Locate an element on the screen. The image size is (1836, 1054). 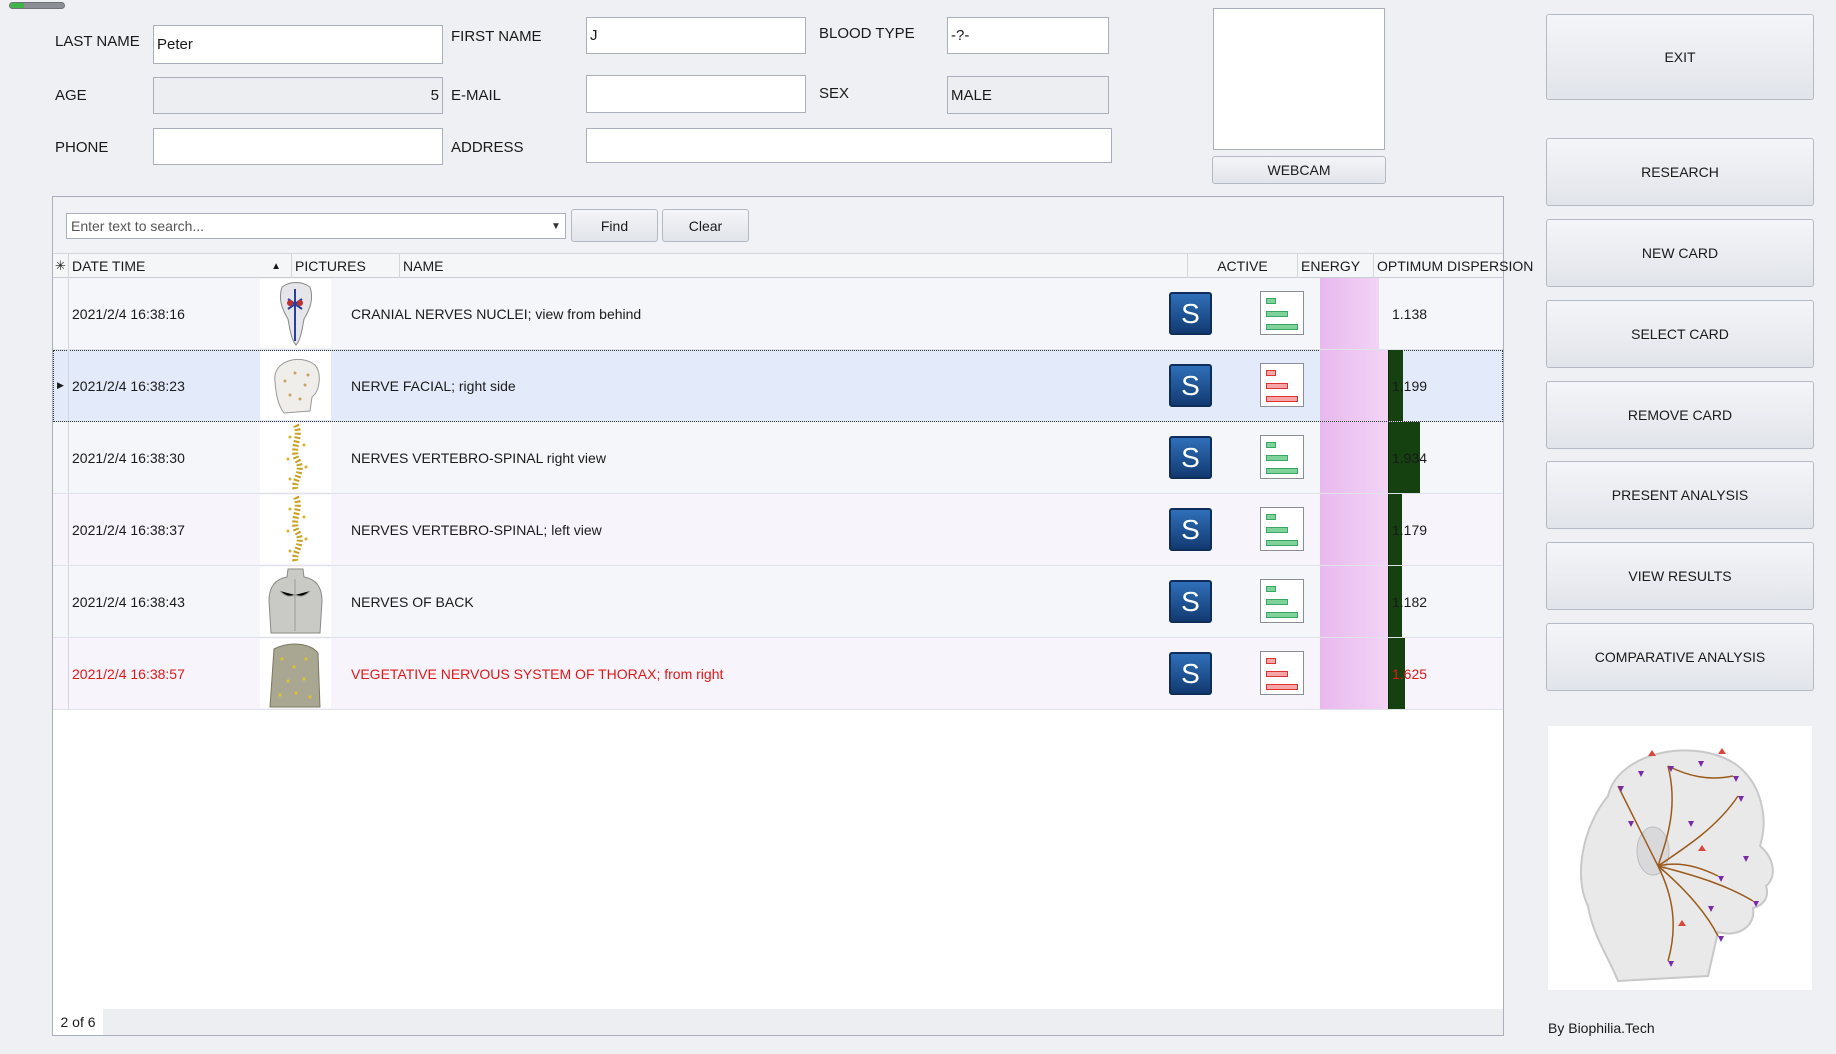
row-indicator: ▶ is located at coordinates (61, 385).